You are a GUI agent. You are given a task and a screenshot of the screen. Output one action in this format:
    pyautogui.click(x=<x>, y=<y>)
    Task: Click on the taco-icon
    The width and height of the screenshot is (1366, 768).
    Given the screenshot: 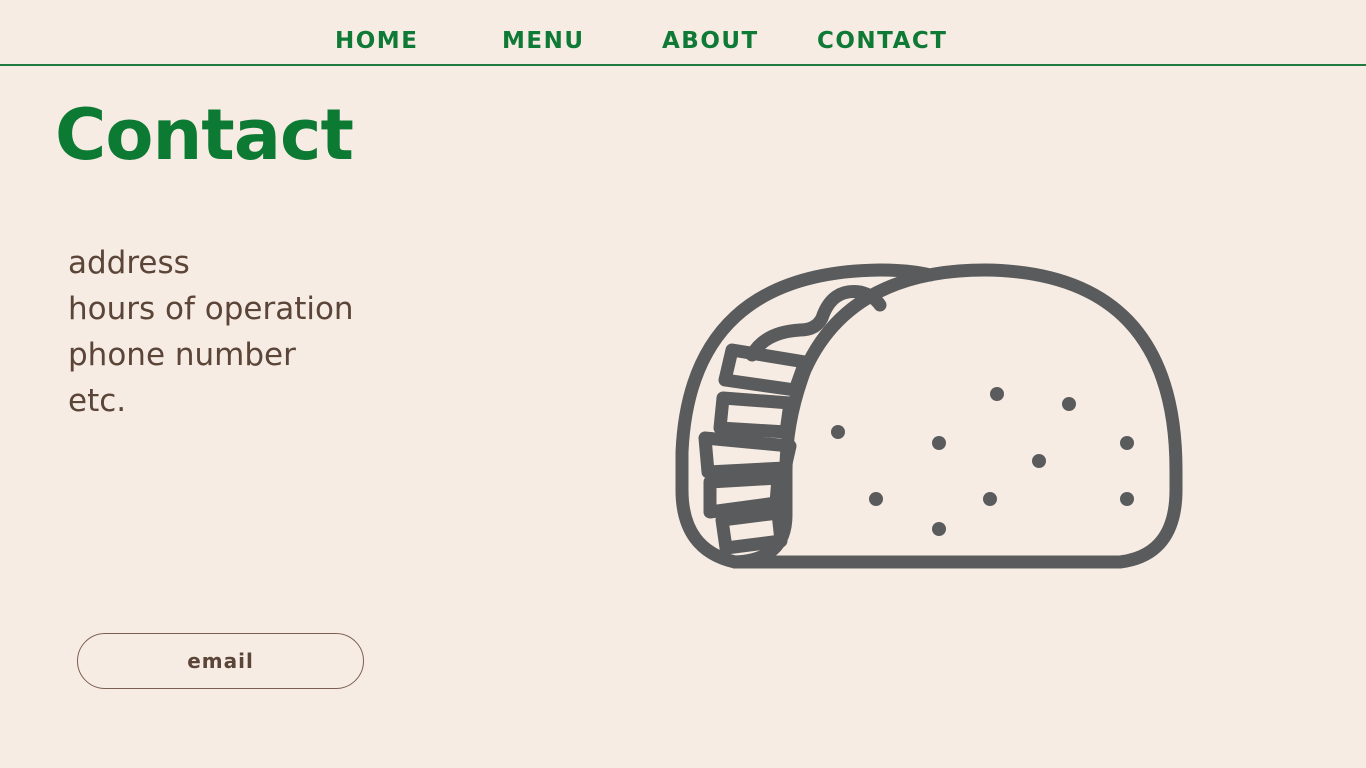 What is the action you would take?
    pyautogui.click(x=929, y=416)
    